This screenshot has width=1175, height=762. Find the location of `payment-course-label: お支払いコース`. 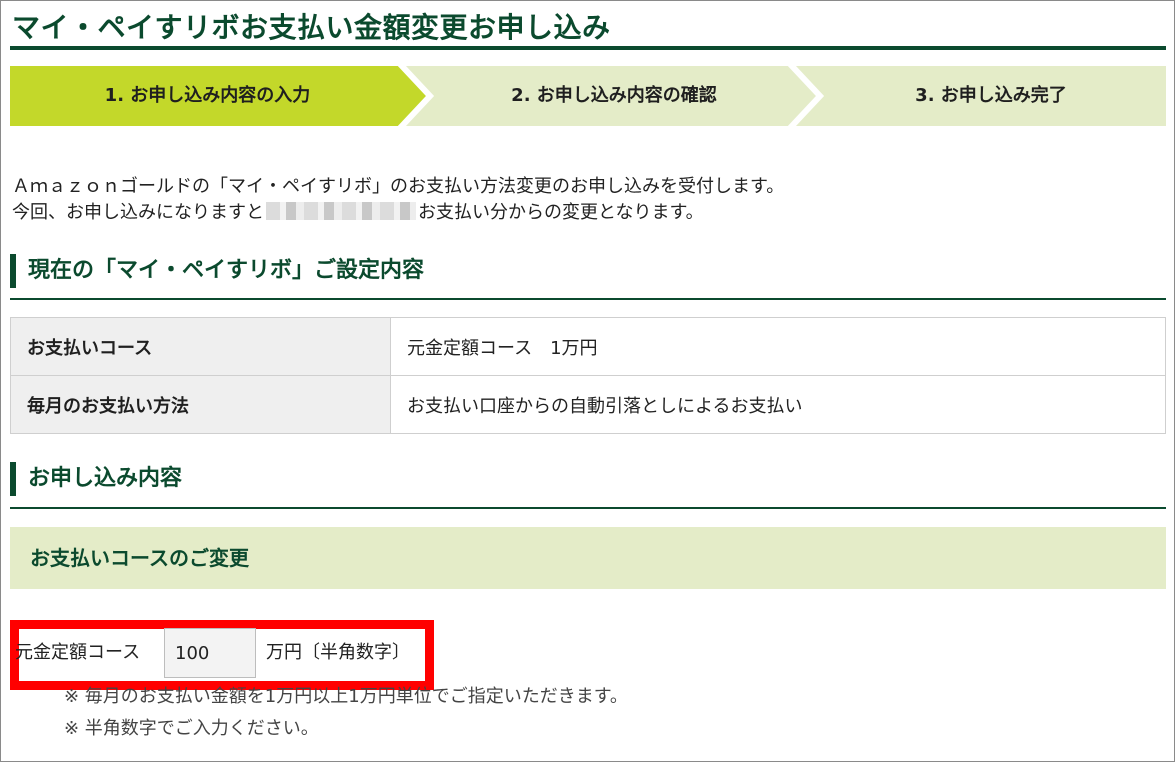

payment-course-label: お支払いコース is located at coordinates (200, 346).